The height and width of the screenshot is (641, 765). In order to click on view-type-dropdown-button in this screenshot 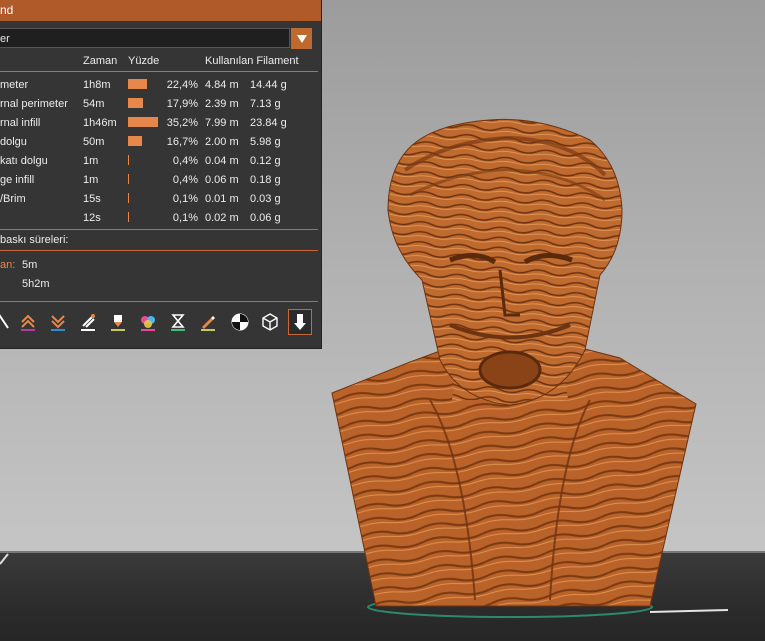, I will do `click(301, 38)`.